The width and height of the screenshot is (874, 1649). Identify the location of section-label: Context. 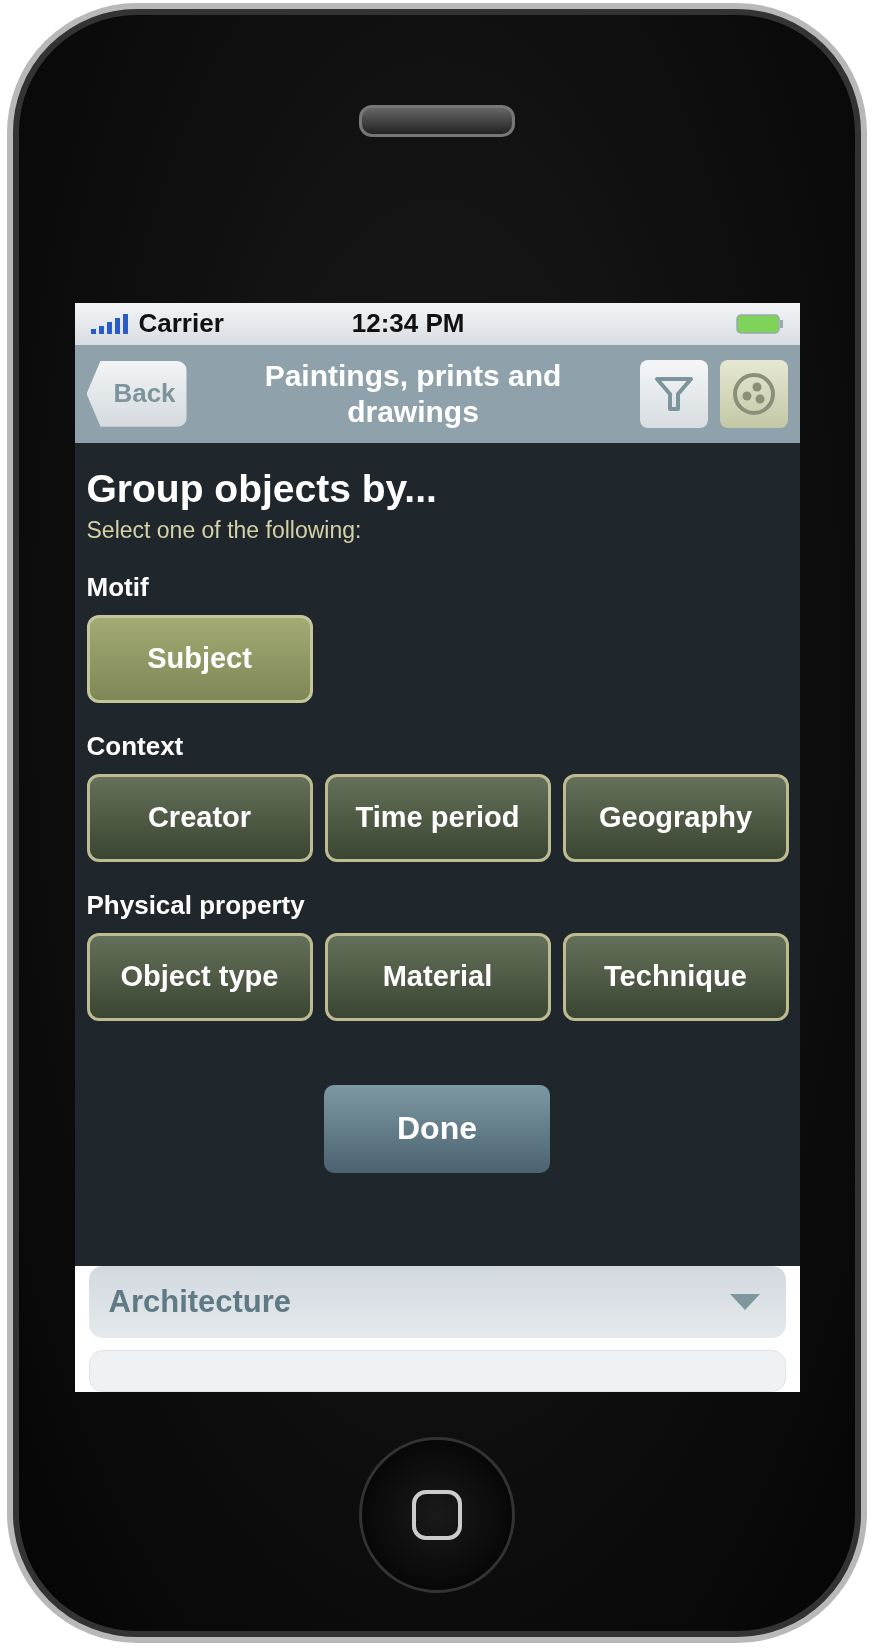
(135, 746).